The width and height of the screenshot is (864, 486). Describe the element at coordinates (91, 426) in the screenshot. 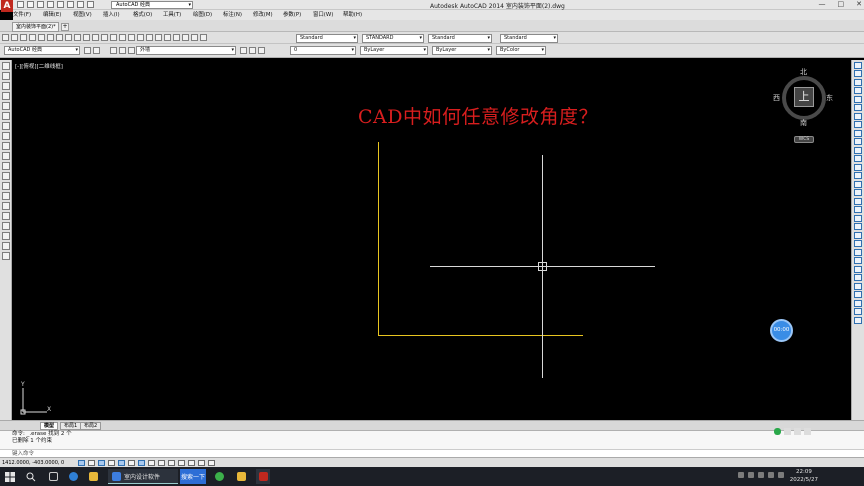

I see `tab-layout2: 布局2` at that location.